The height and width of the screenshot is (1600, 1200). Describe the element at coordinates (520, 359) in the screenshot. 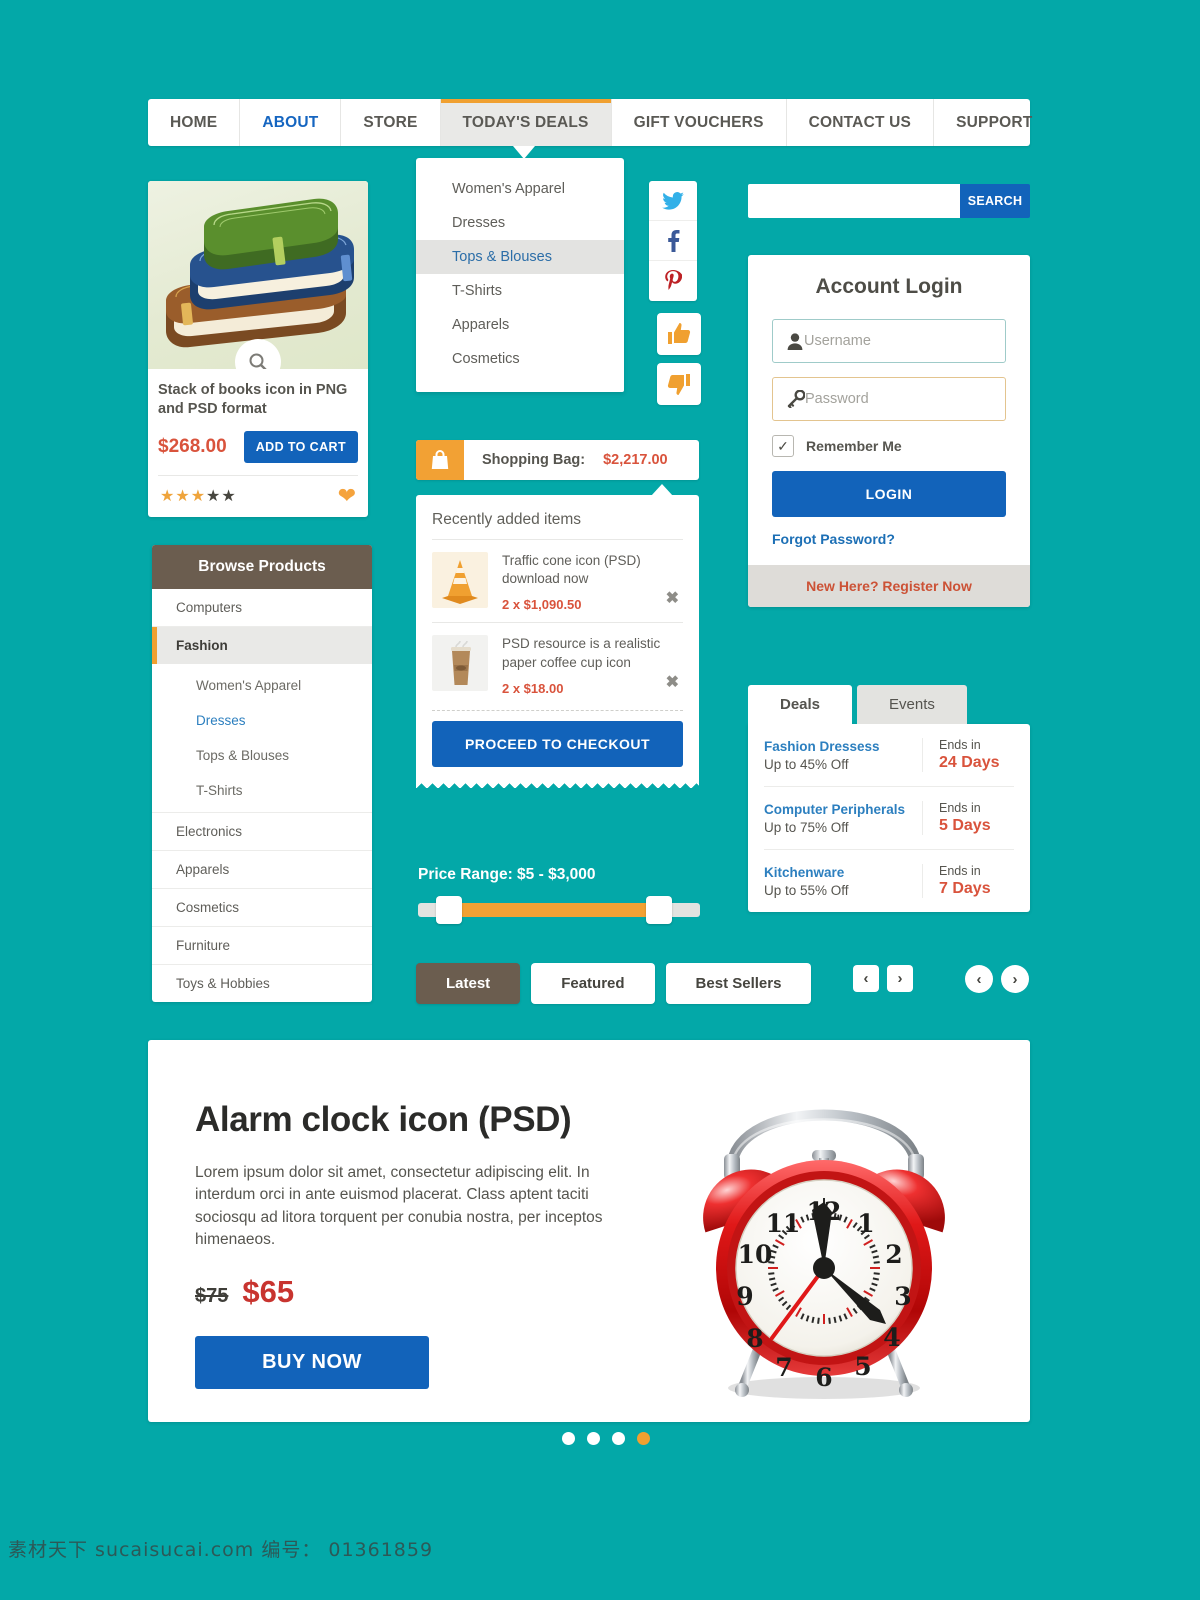

I see `dropdown-item-cosmetics: Cosmetics` at that location.